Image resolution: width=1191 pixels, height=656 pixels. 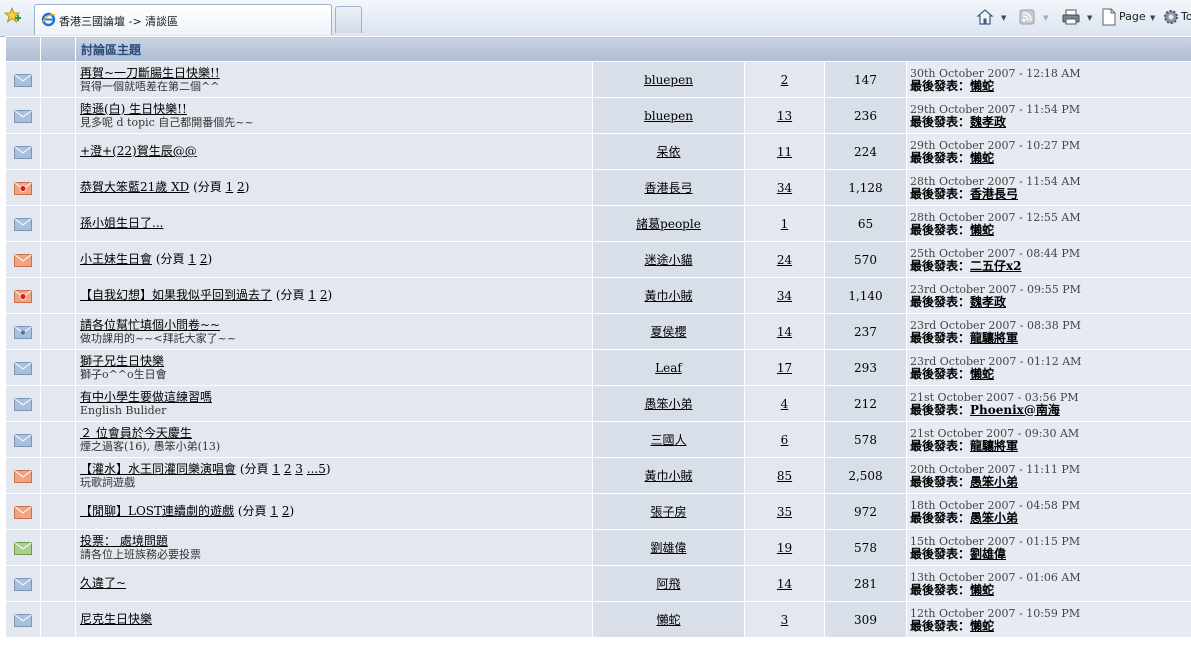 What do you see at coordinates (1186, 16) in the screenshot?
I see `tools-menu-button: To` at bounding box center [1186, 16].